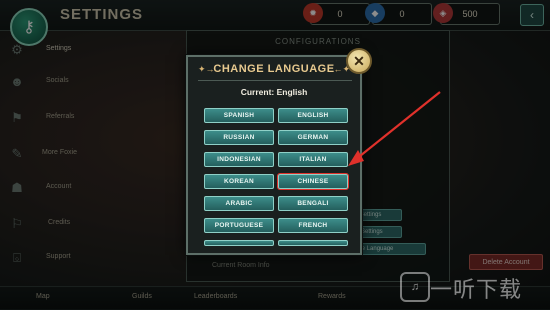  Describe the element at coordinates (476, 289) in the screenshot. I see `watermark-text: 一听下载` at that location.